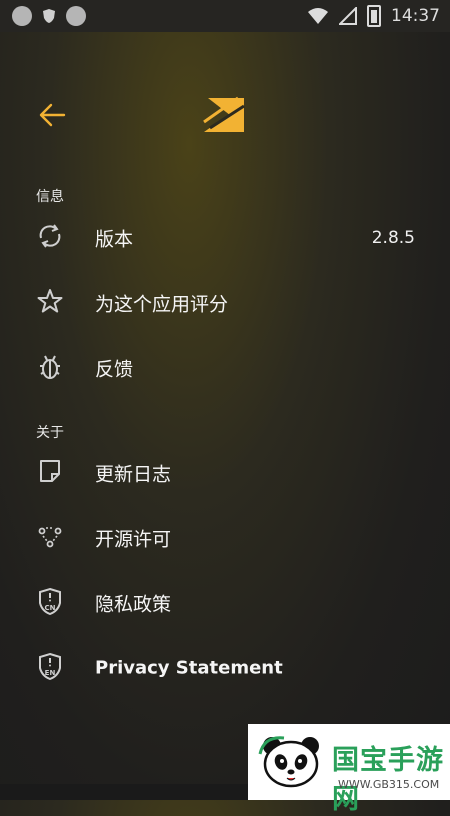  What do you see at coordinates (225, 368) in the screenshot?
I see `feedback-item: 反馈` at bounding box center [225, 368].